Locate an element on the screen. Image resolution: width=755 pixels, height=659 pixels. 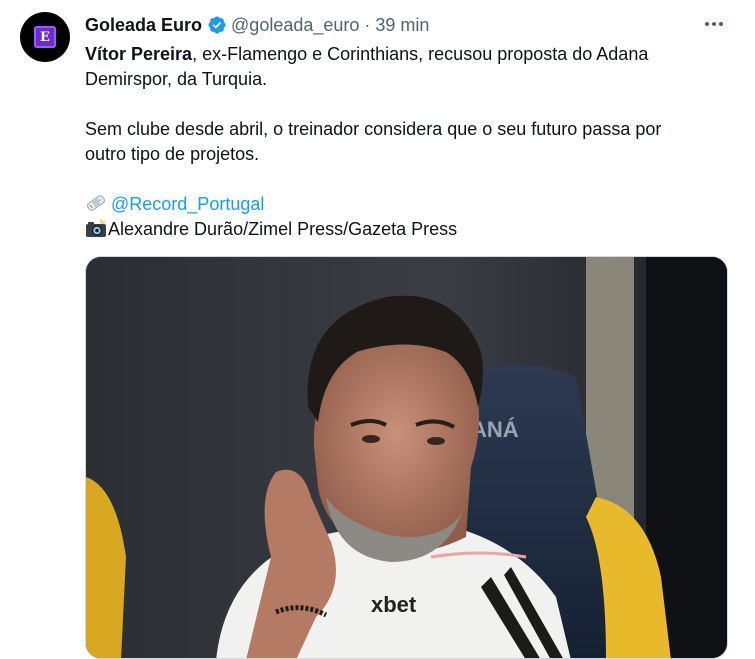
source-line: @Record_Portugal is located at coordinates (405, 204).